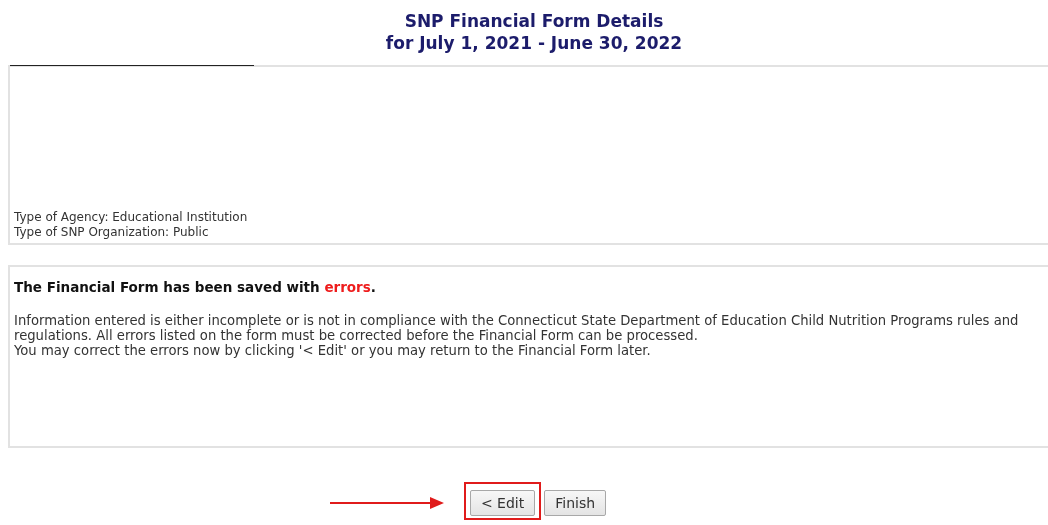 This screenshot has height=525, width=1048. I want to click on edit-button: < Edit, so click(502, 503).